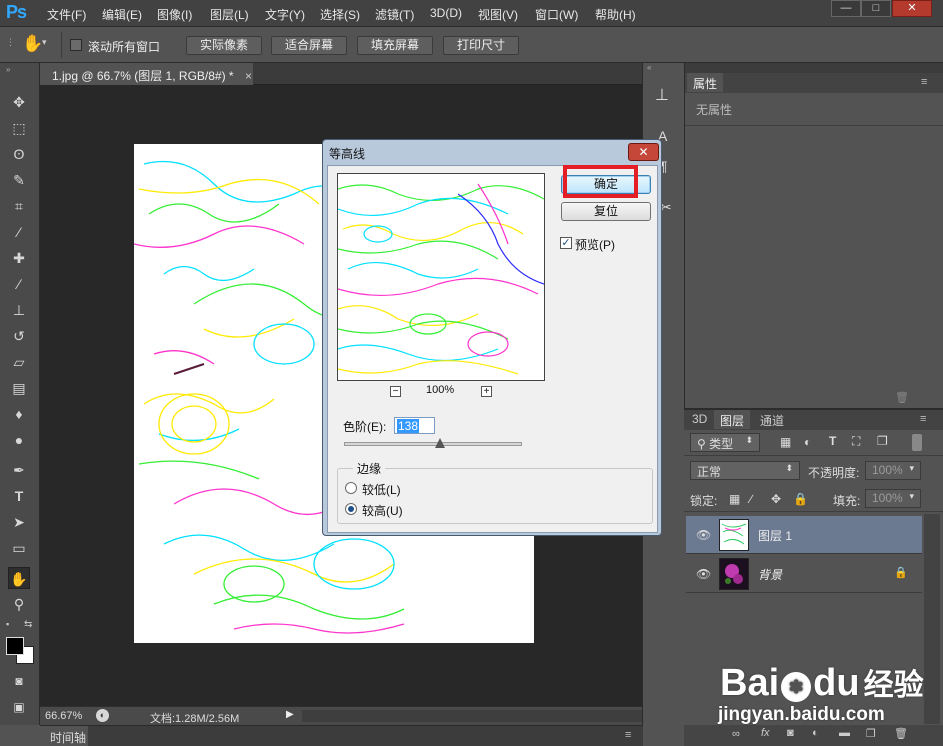 The width and height of the screenshot is (943, 746). Describe the element at coordinates (63, 716) in the screenshot. I see `zoom-level: 66.67%` at that location.